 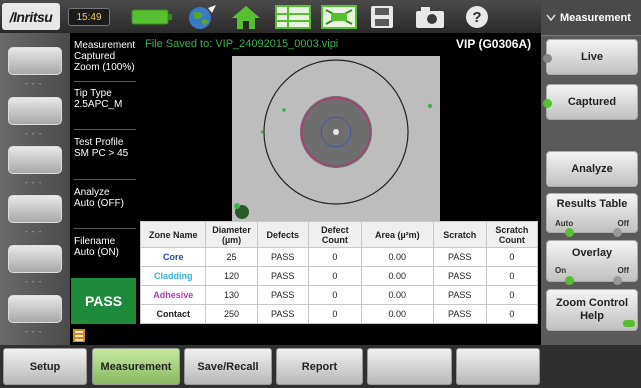 I want to click on more-indicator-icon, so click(x=629, y=323).